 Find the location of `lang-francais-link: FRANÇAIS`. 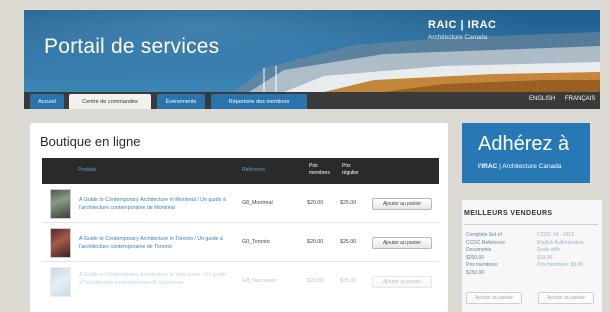

lang-francais-link: FRANÇAIS is located at coordinates (580, 99).